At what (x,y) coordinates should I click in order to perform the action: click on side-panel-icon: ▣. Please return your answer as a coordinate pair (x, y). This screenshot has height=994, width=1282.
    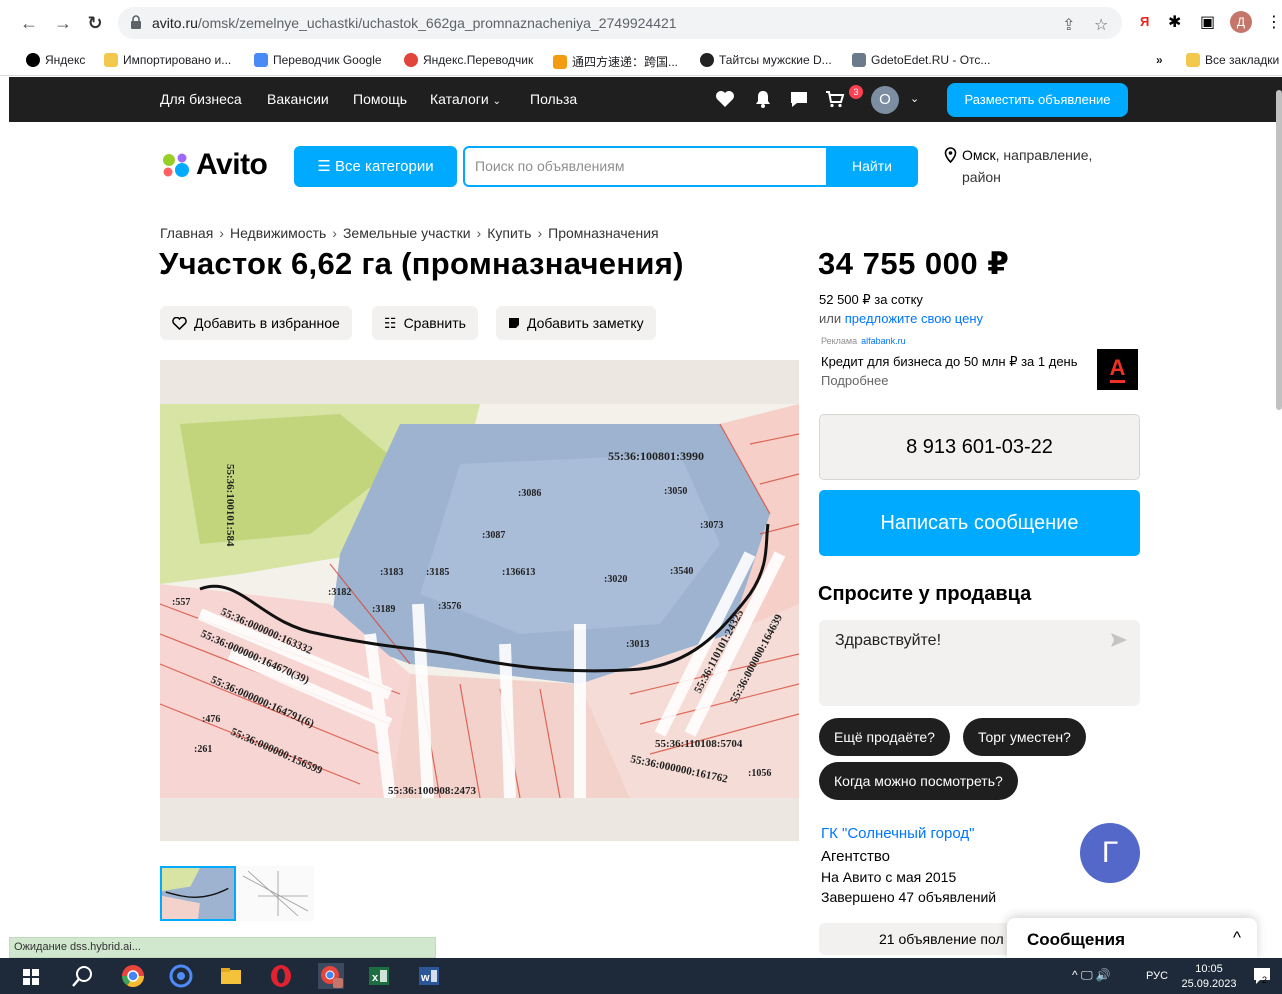
    Looking at the image, I should click on (1207, 22).